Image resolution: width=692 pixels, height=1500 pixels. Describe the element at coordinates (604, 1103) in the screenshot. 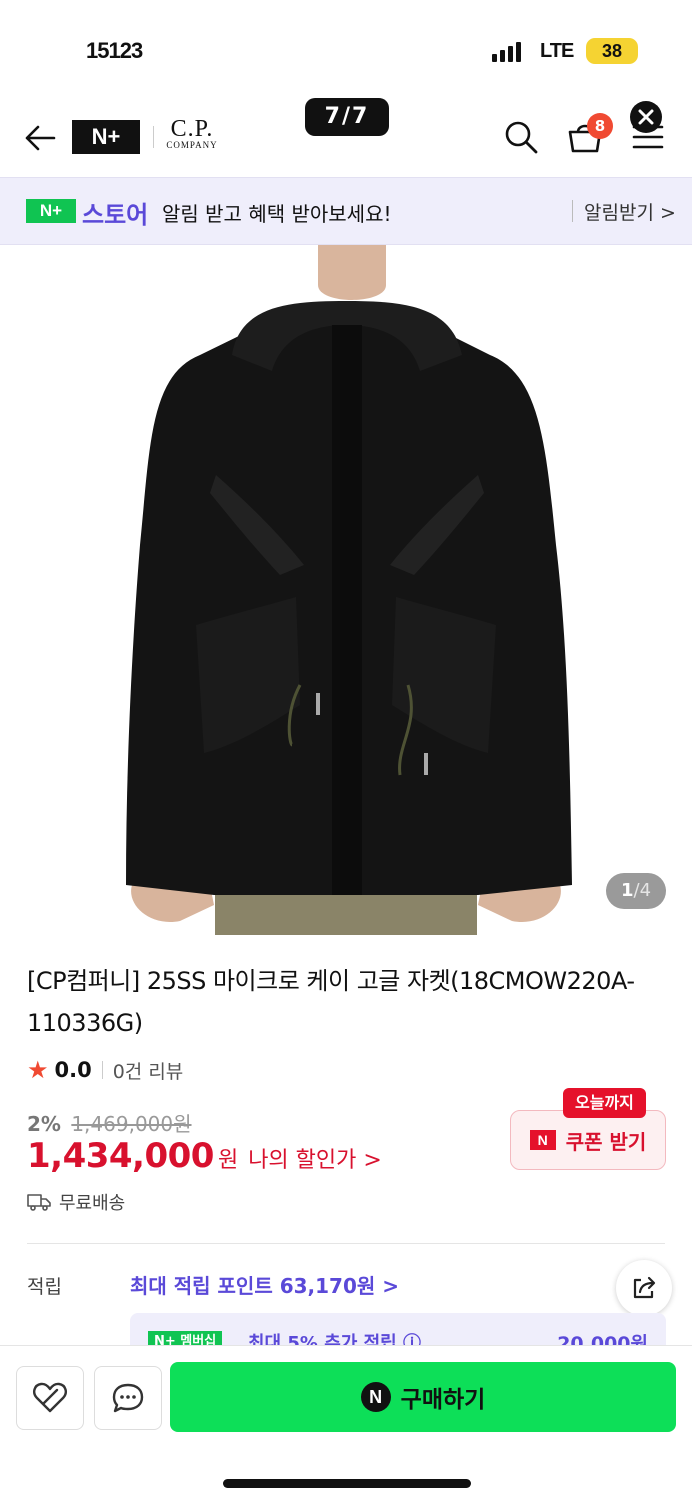

I see `coupon-deadline-tag: 오늘까지` at that location.